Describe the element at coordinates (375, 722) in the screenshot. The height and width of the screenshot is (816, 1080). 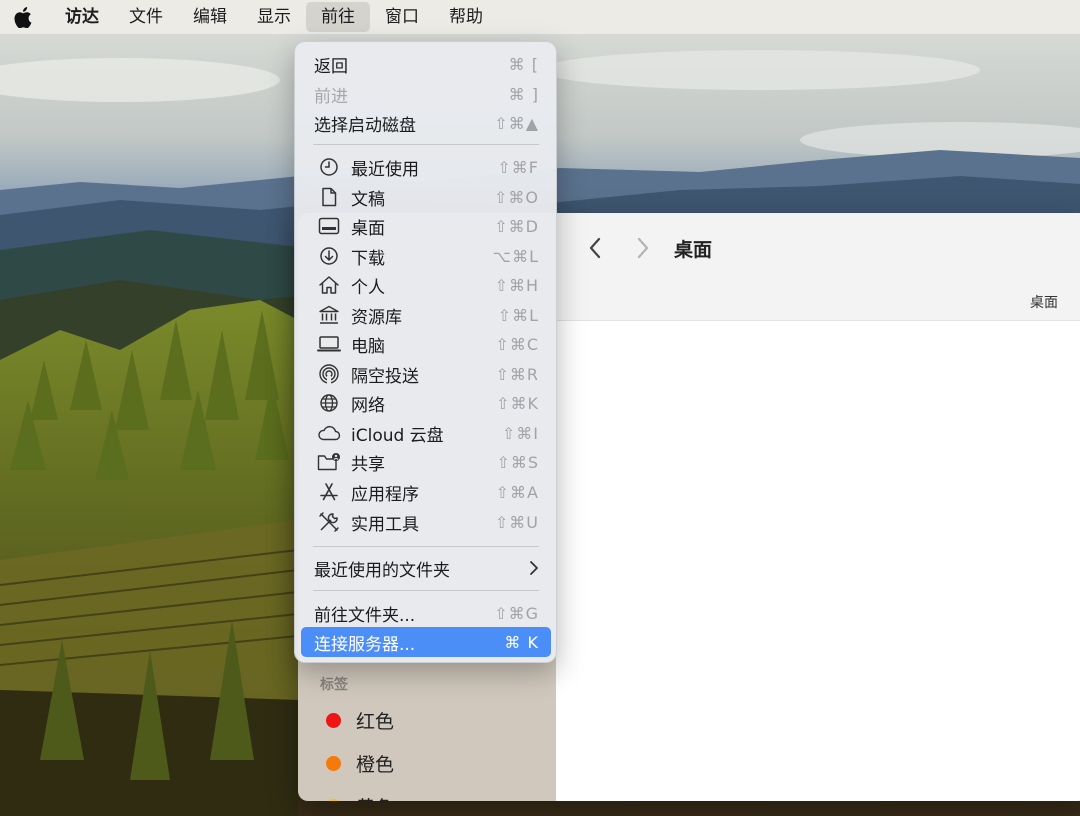
I see `tag-label: 红色` at that location.